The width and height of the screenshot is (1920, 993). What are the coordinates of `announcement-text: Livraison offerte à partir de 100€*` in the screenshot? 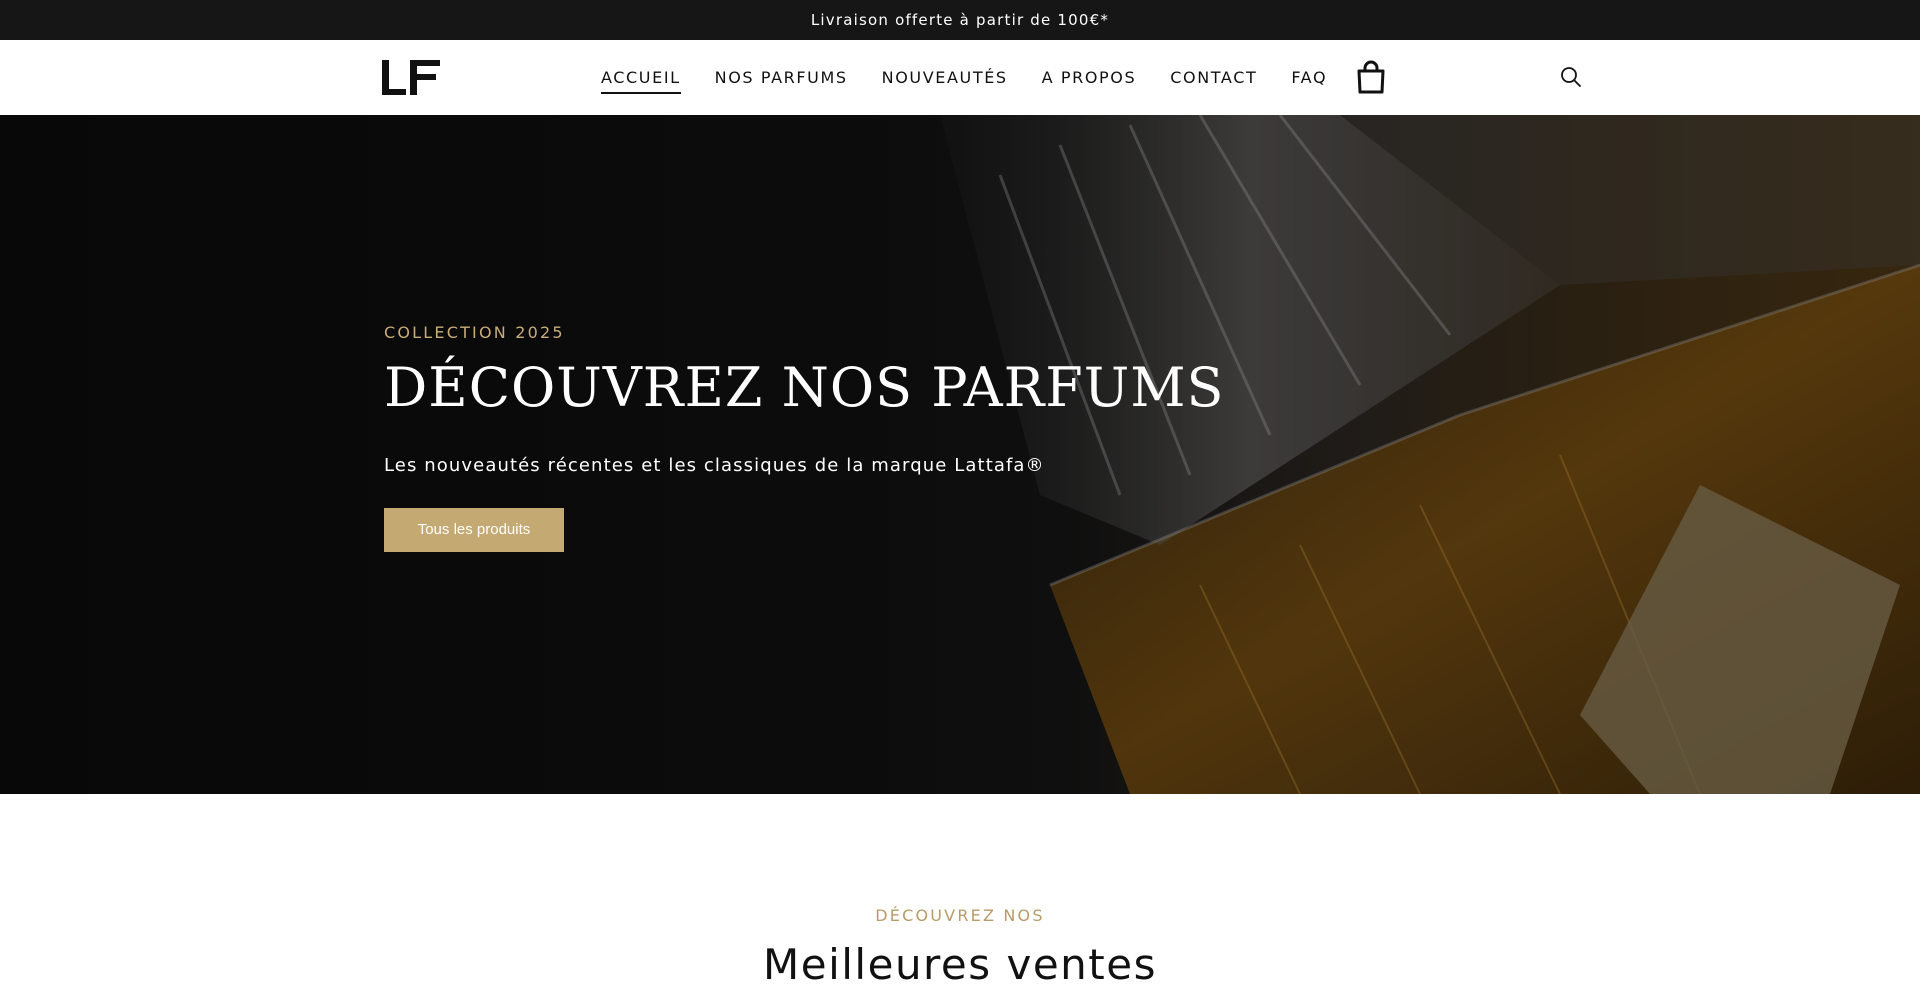 It's located at (960, 20).